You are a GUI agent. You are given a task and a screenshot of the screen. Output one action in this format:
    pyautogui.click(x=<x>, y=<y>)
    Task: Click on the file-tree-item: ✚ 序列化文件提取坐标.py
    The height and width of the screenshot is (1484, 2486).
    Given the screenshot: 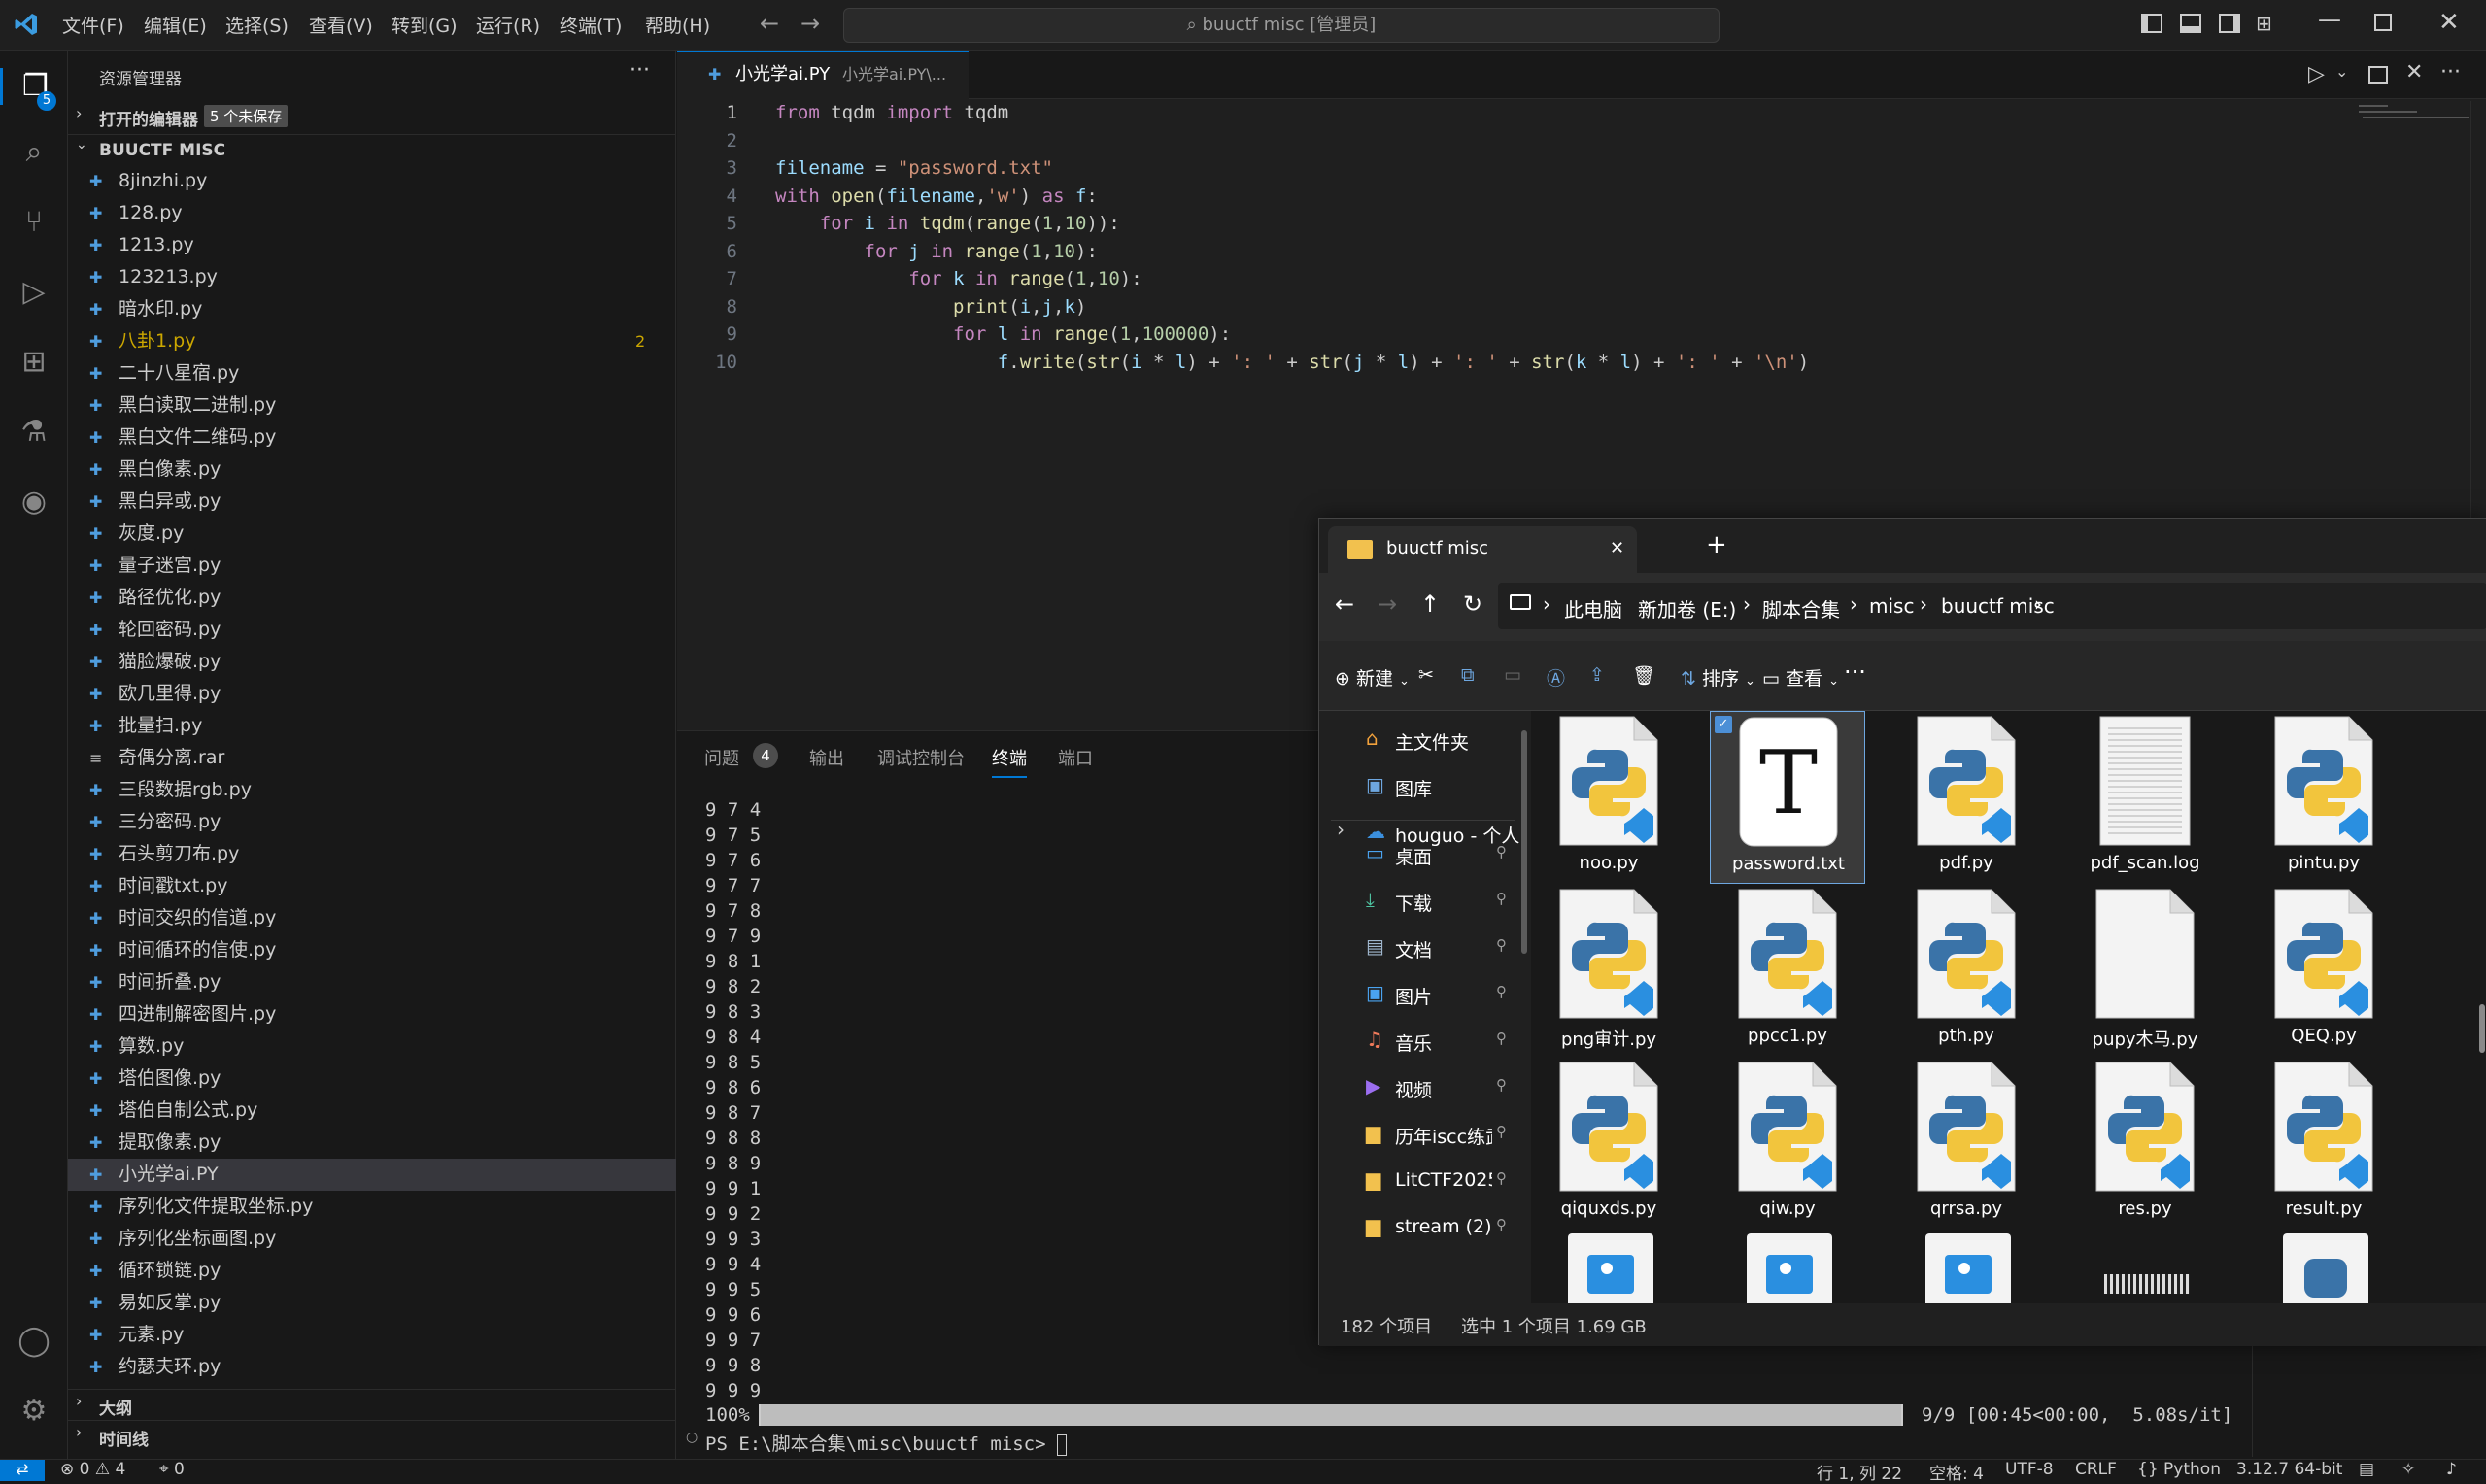 What is the action you would take?
    pyautogui.click(x=372, y=1207)
    